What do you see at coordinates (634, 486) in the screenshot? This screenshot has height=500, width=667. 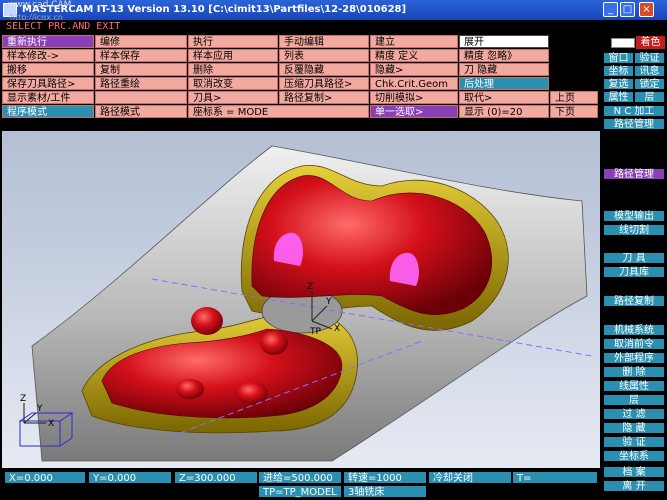 I see `rp-exit: 离 开` at bounding box center [634, 486].